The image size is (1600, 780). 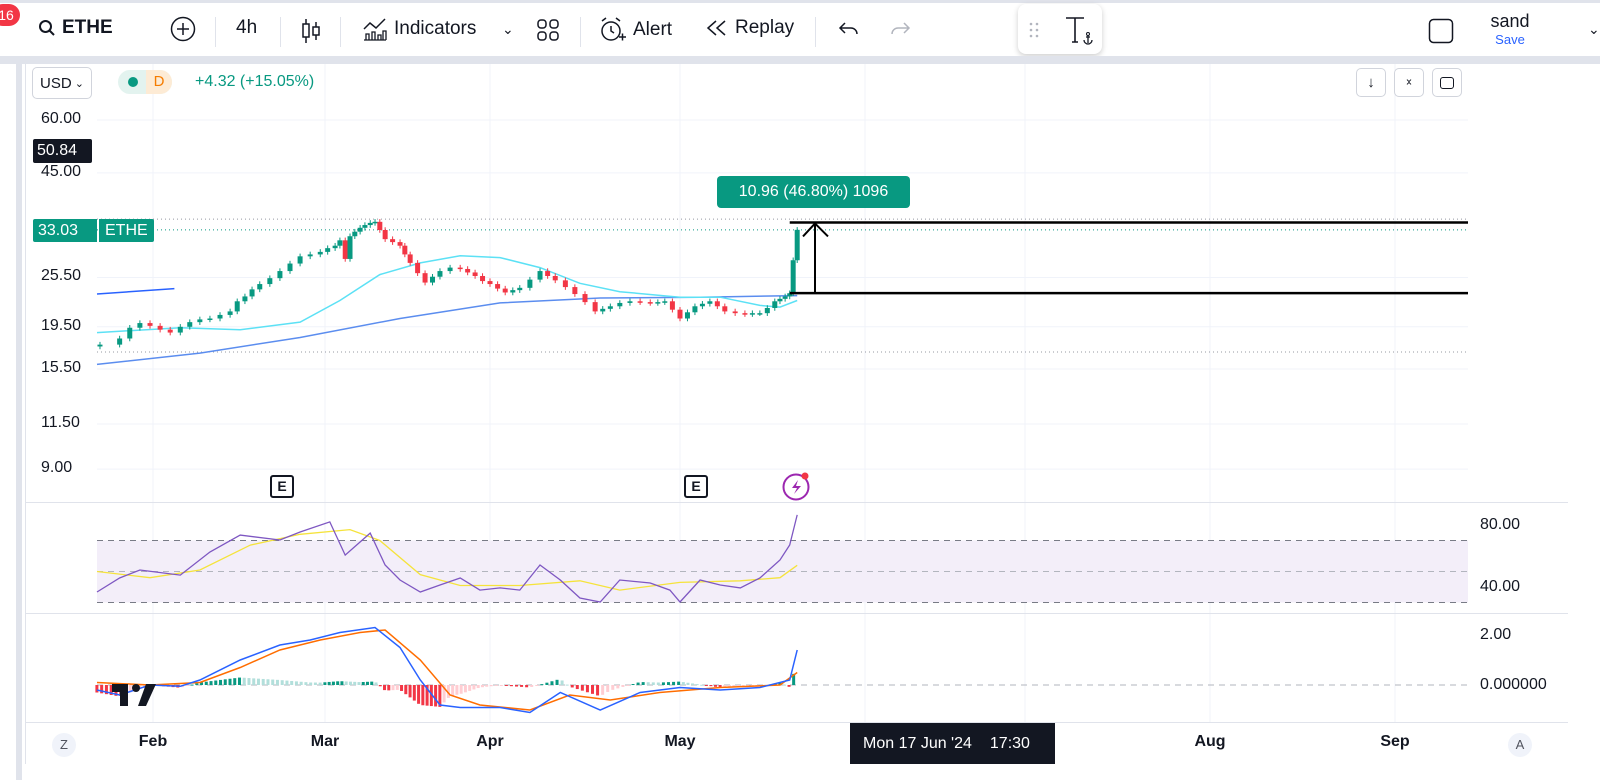 I want to click on lightning-news-icon, so click(x=797, y=486).